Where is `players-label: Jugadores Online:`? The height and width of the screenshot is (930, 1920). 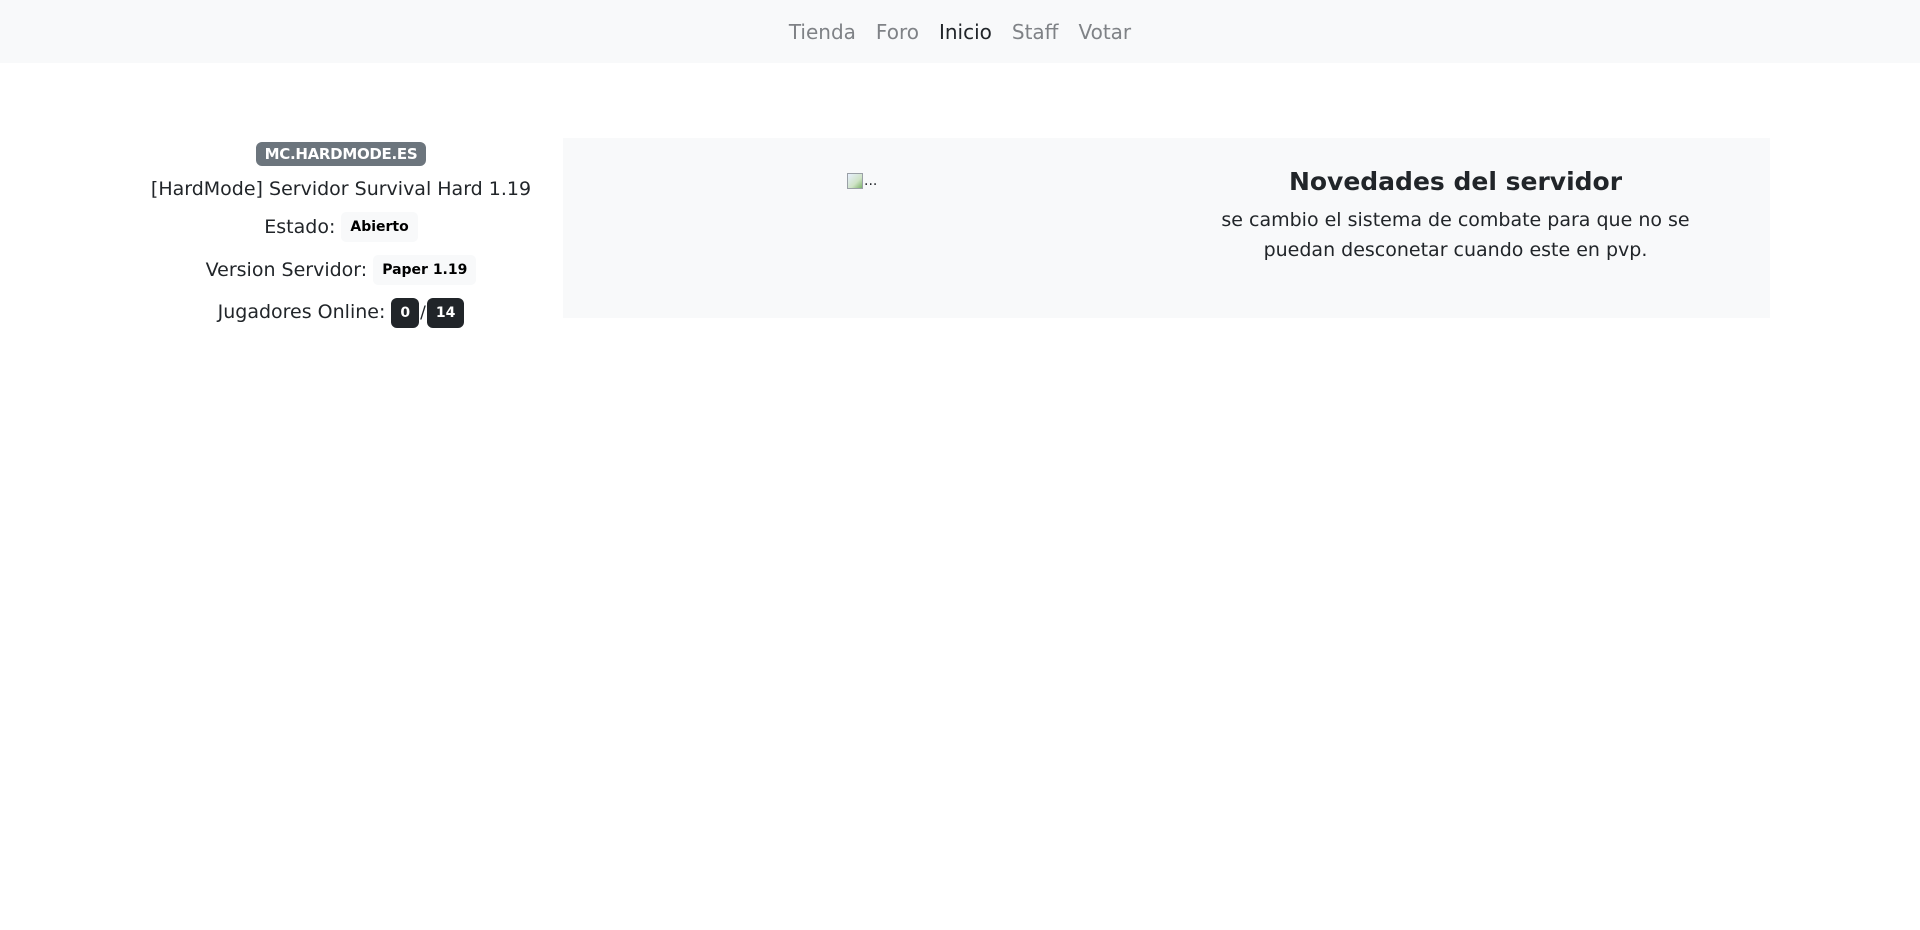 players-label: Jugadores Online: is located at coordinates (301, 312).